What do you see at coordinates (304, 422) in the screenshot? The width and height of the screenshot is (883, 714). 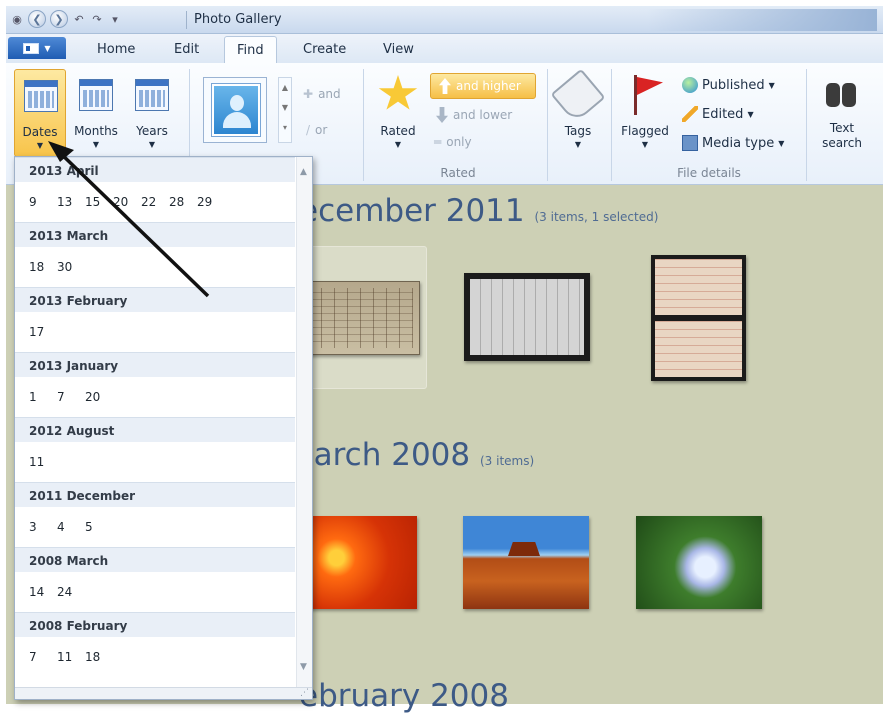 I see `dropdown-scrollbar: ▲ ▼` at bounding box center [304, 422].